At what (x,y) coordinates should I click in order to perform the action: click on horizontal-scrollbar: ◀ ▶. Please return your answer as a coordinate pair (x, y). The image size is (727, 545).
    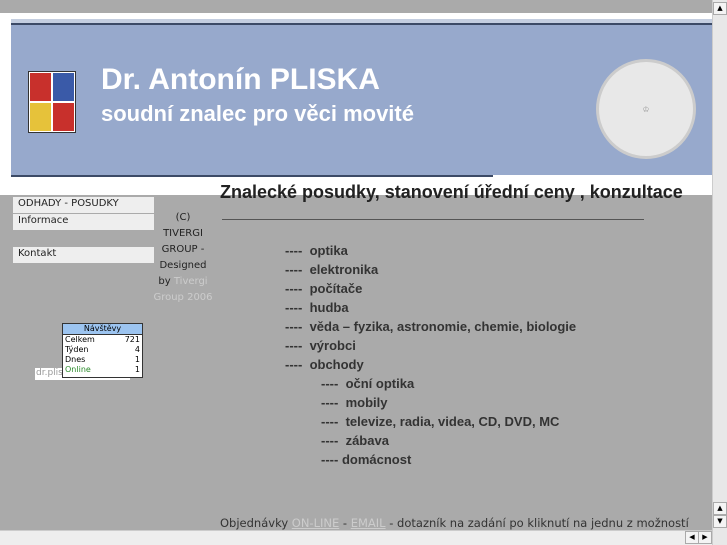
    Looking at the image, I should click on (356, 537).